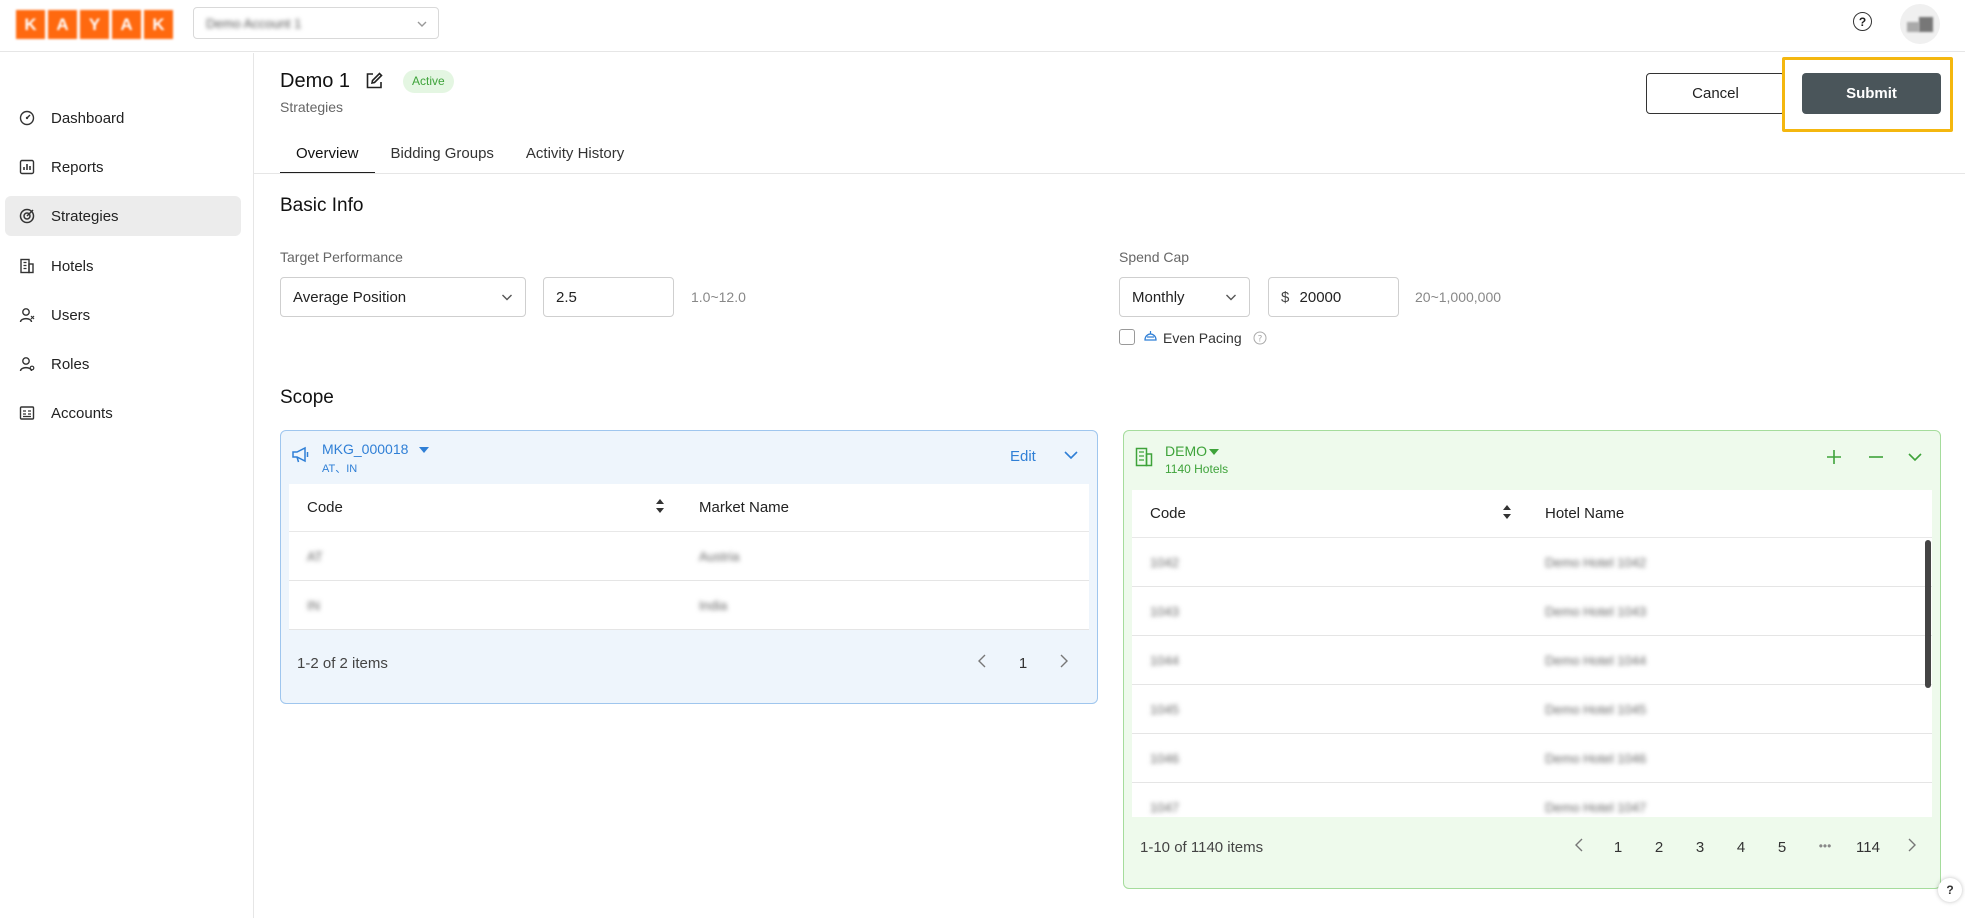 This screenshot has height=918, width=1965. What do you see at coordinates (82, 413) in the screenshot?
I see `sidebar-item-label: Accounts` at bounding box center [82, 413].